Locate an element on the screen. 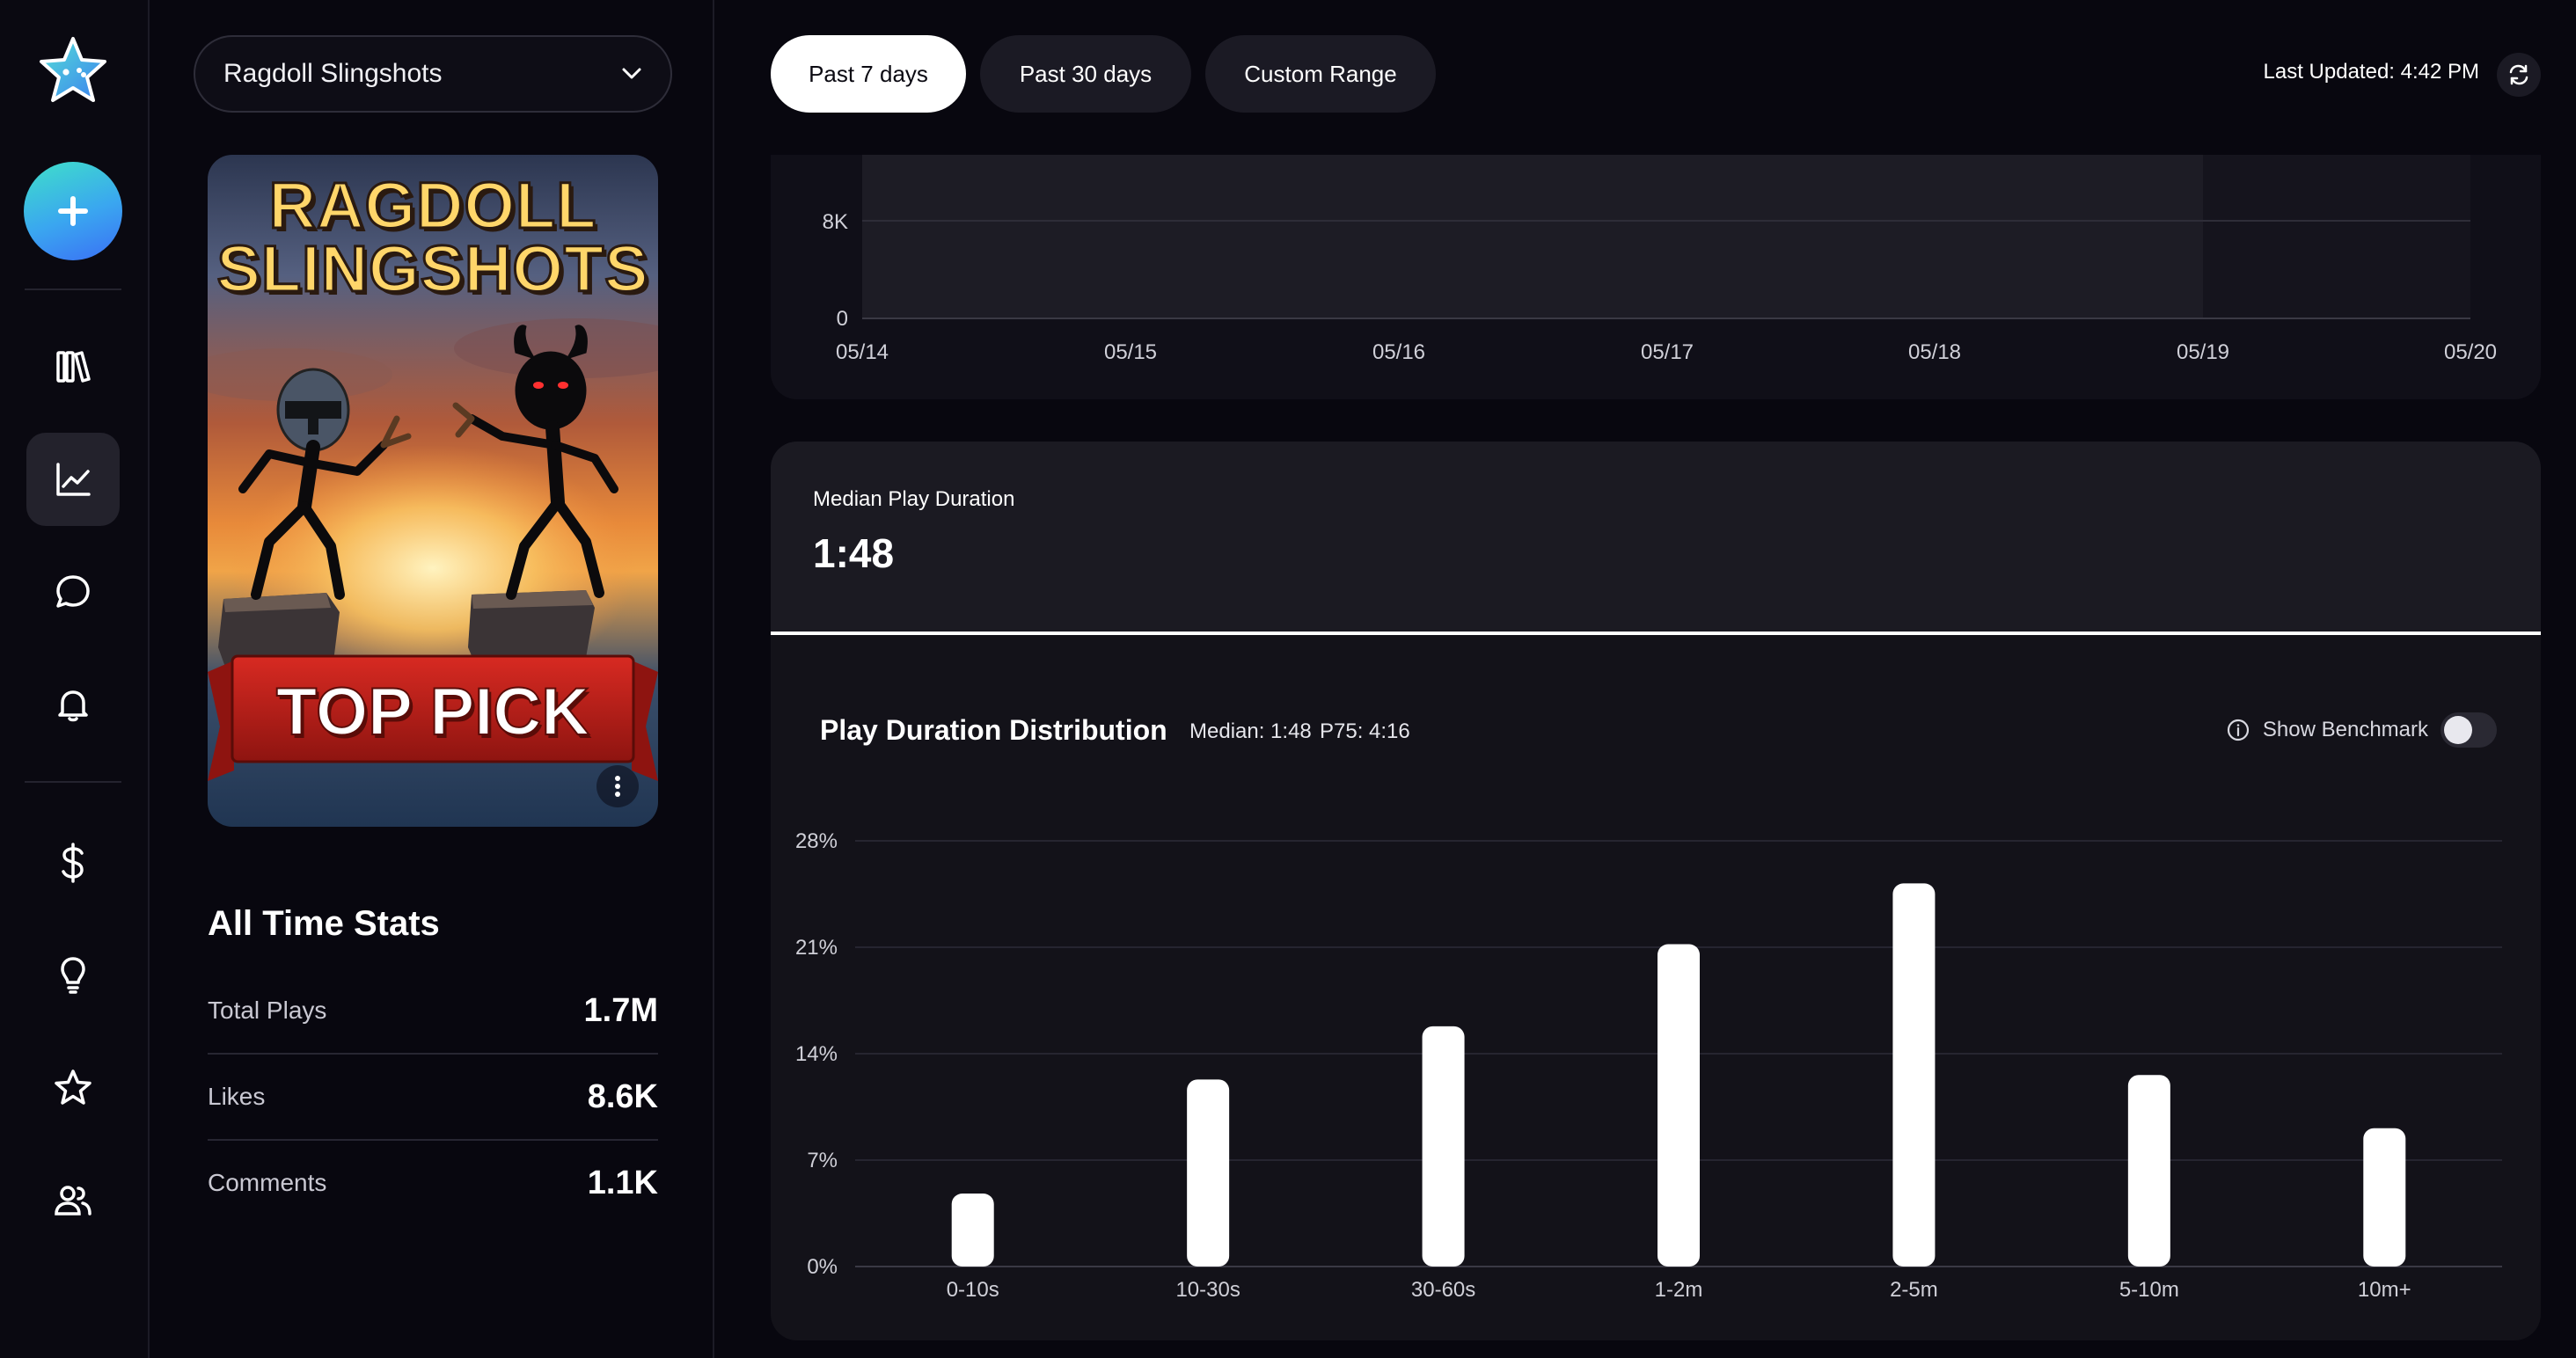 The image size is (2576, 1358). bell-icon is located at coordinates (73, 706).